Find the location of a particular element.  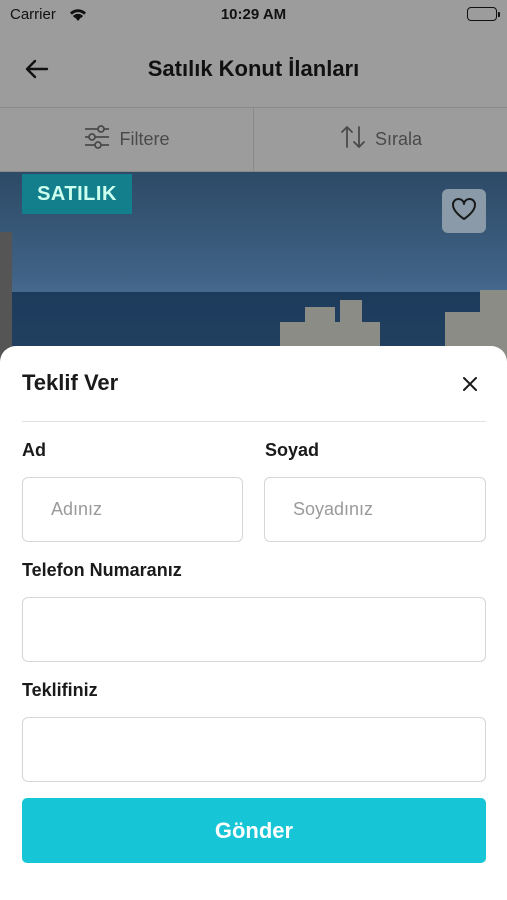

phone-label: Telefon Numaranız is located at coordinates (102, 570).